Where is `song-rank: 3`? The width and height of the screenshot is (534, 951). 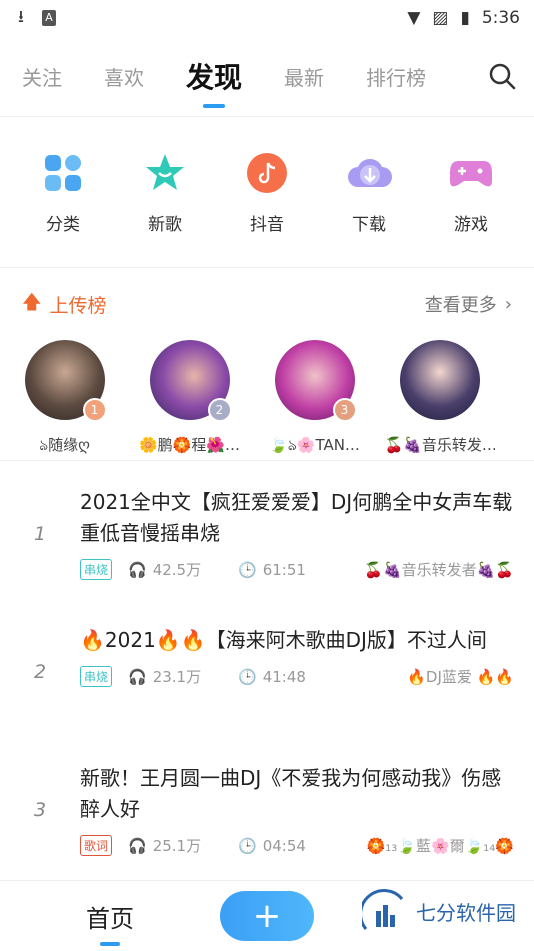
song-rank: 3 is located at coordinates (40, 810).